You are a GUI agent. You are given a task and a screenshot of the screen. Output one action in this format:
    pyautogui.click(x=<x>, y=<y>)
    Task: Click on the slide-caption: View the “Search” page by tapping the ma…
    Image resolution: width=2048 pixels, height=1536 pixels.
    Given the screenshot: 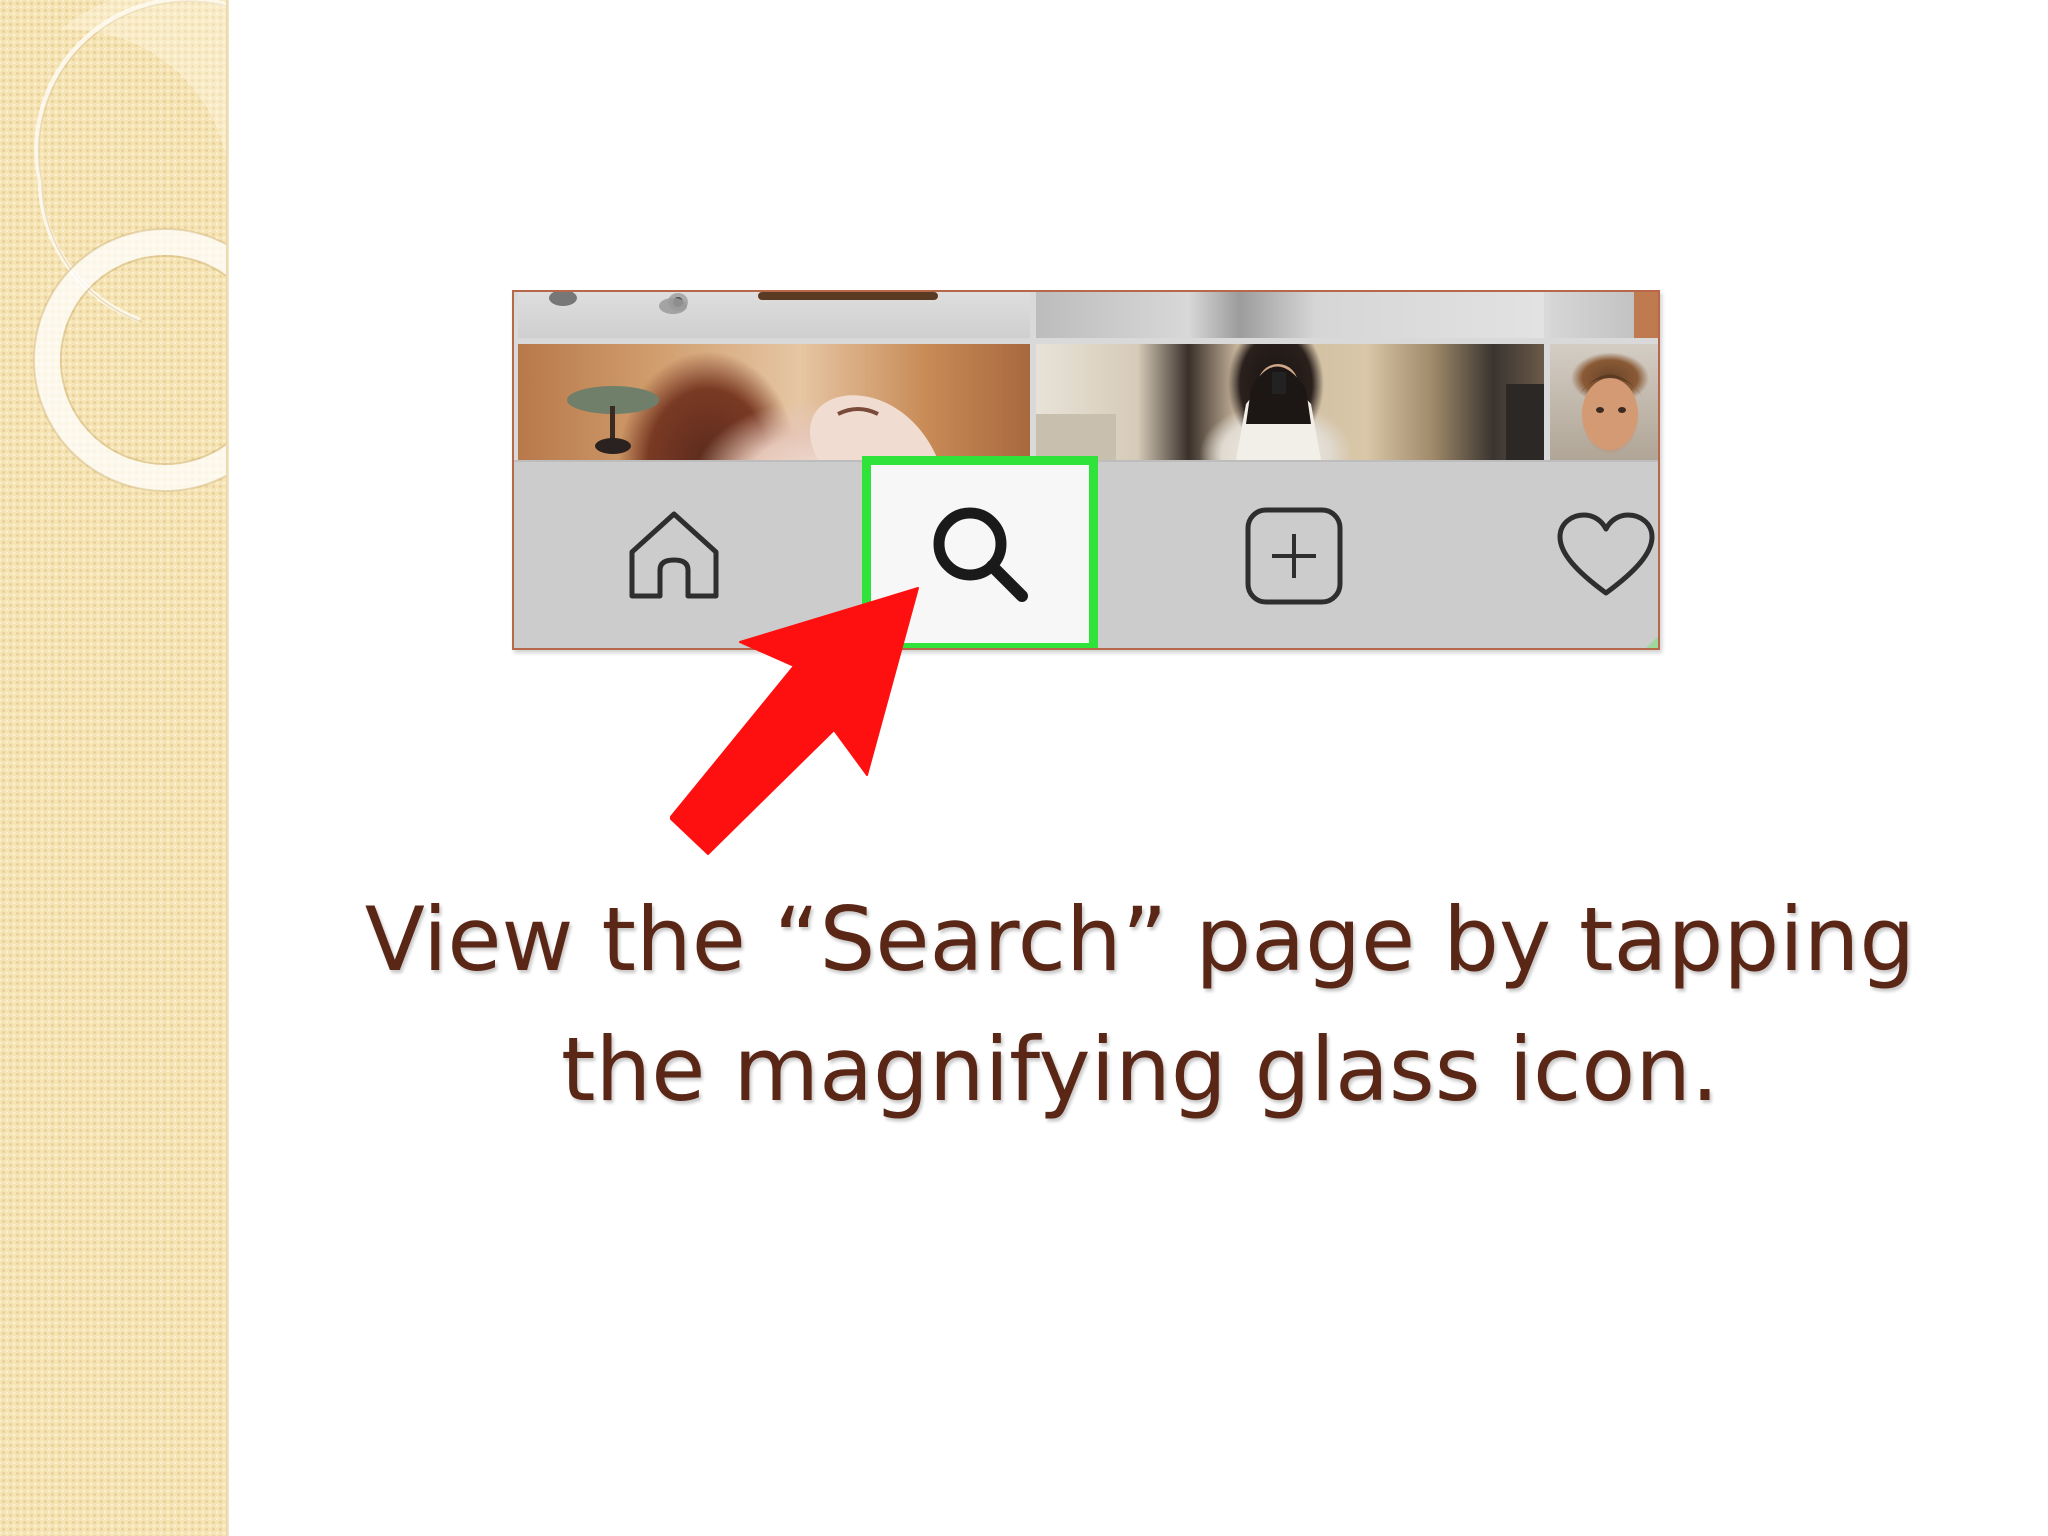 What is the action you would take?
    pyautogui.click(x=1140, y=1005)
    